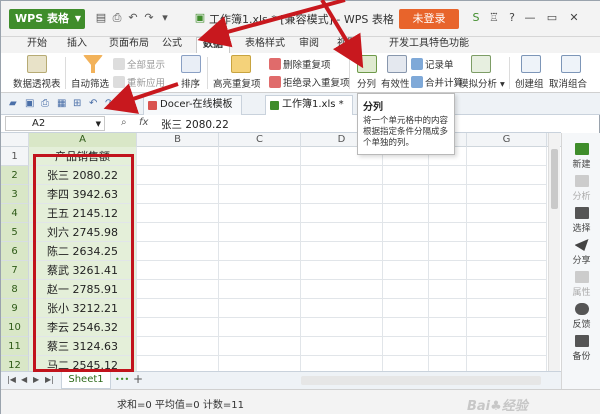 The width and height of the screenshot is (600, 414). I want to click on shirt-icon: ♖, so click(494, 18).